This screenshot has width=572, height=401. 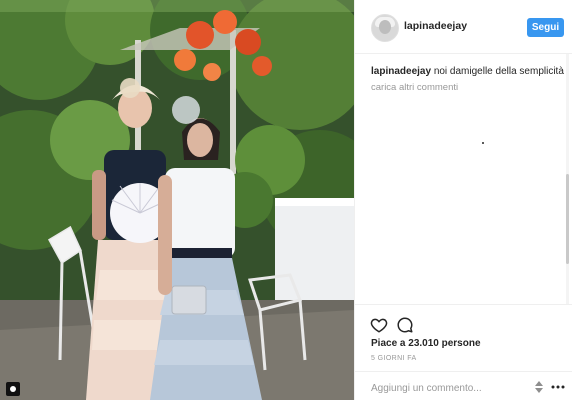 What do you see at coordinates (446, 388) in the screenshot?
I see `comment-input` at bounding box center [446, 388].